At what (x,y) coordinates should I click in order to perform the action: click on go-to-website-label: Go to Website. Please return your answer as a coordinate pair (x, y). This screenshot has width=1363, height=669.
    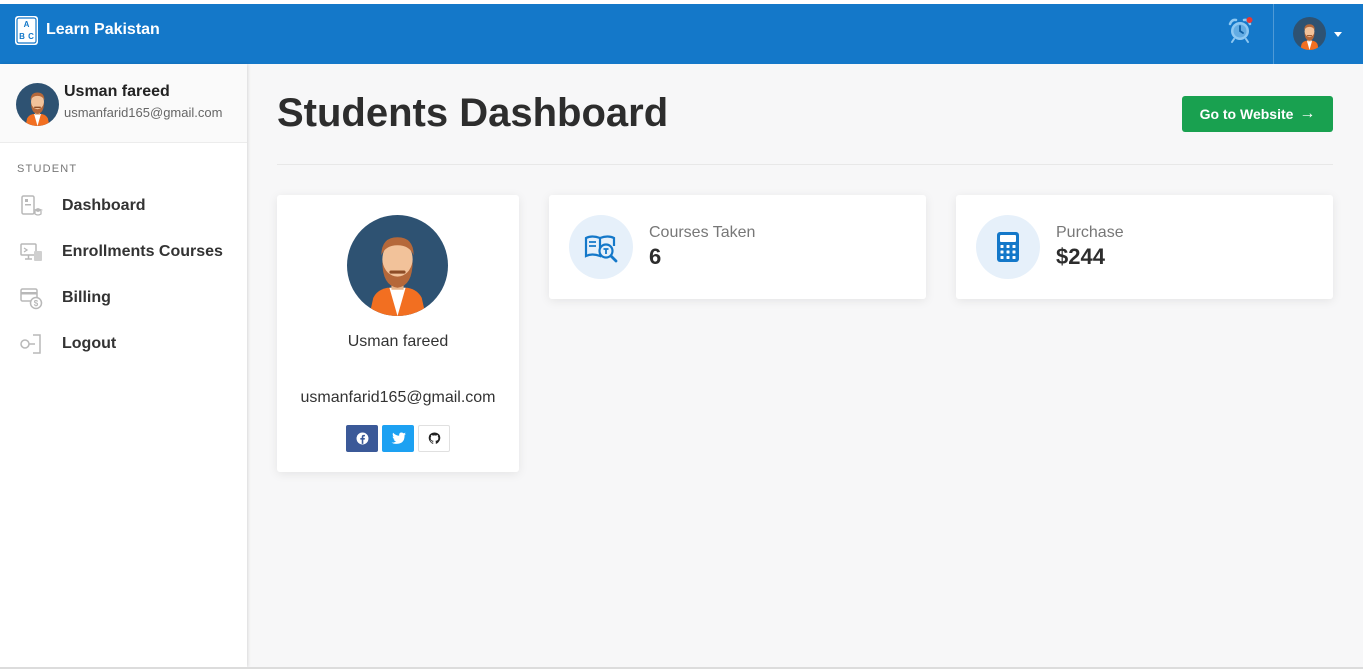
    Looking at the image, I should click on (1246, 114).